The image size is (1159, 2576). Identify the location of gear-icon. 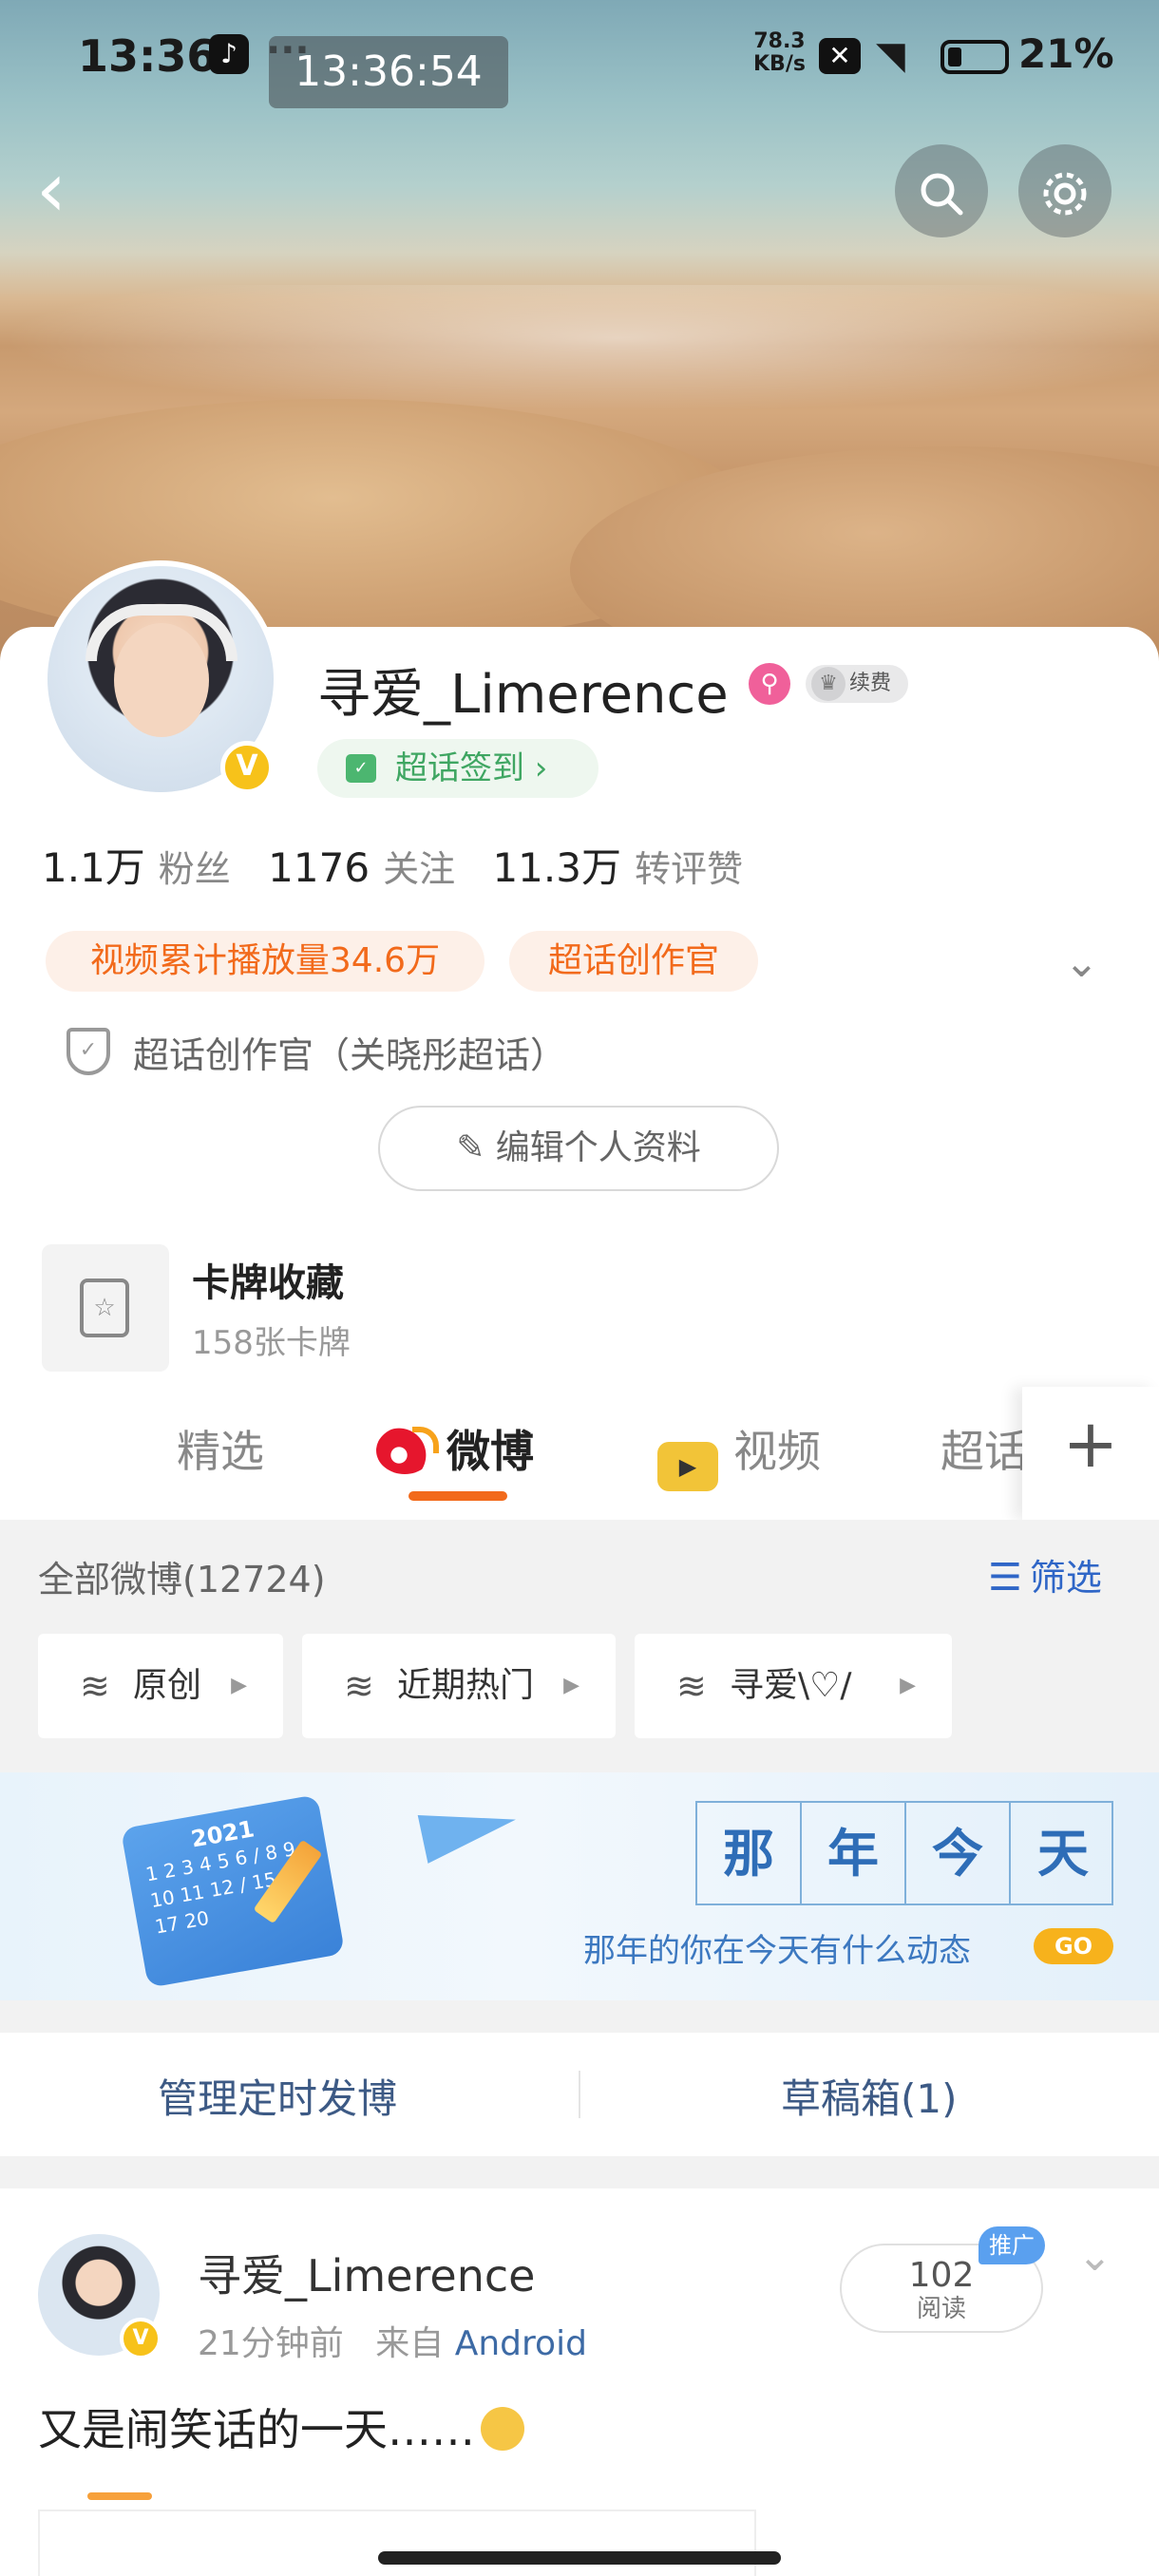
(1065, 190).